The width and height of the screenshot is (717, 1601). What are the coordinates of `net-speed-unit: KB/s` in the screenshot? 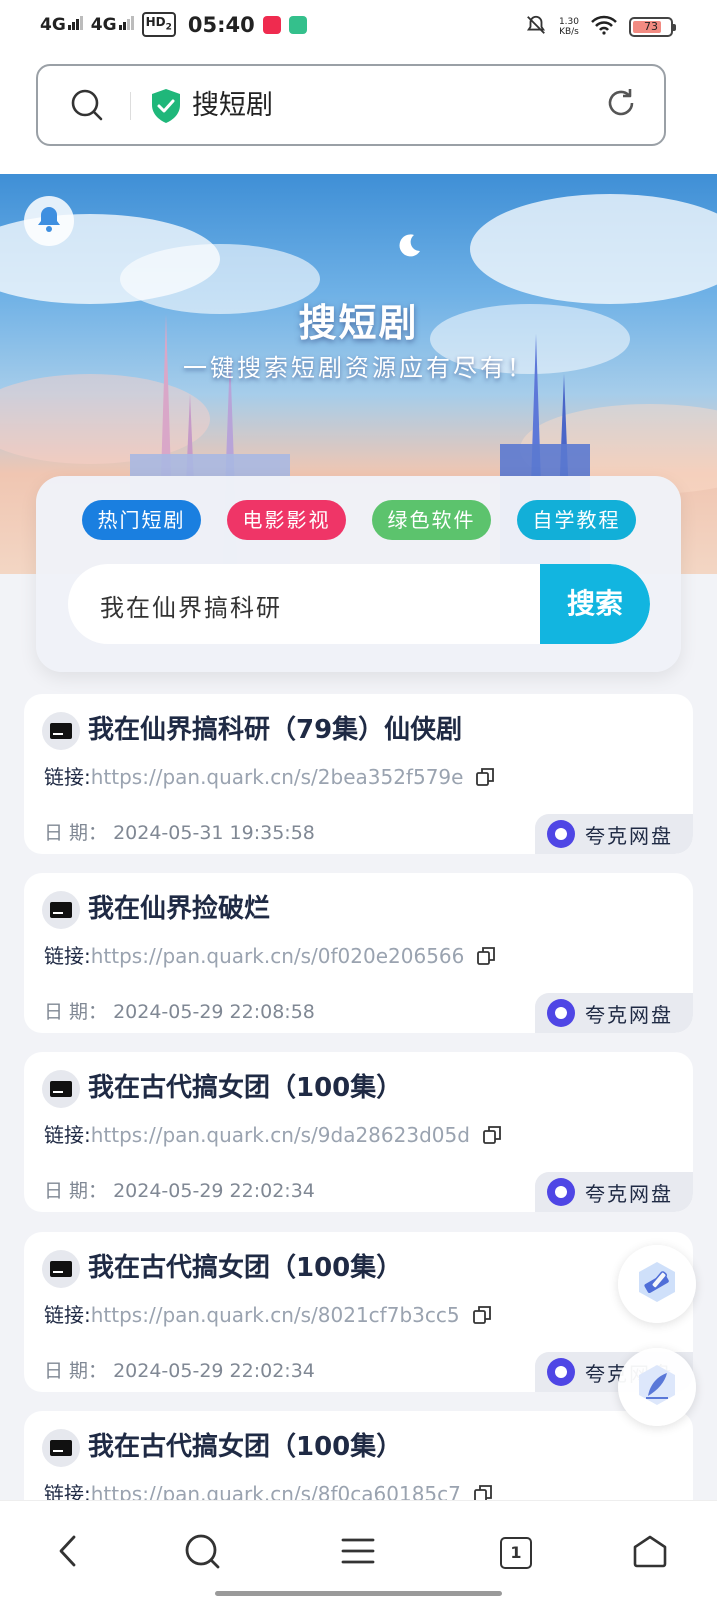 It's located at (569, 32).